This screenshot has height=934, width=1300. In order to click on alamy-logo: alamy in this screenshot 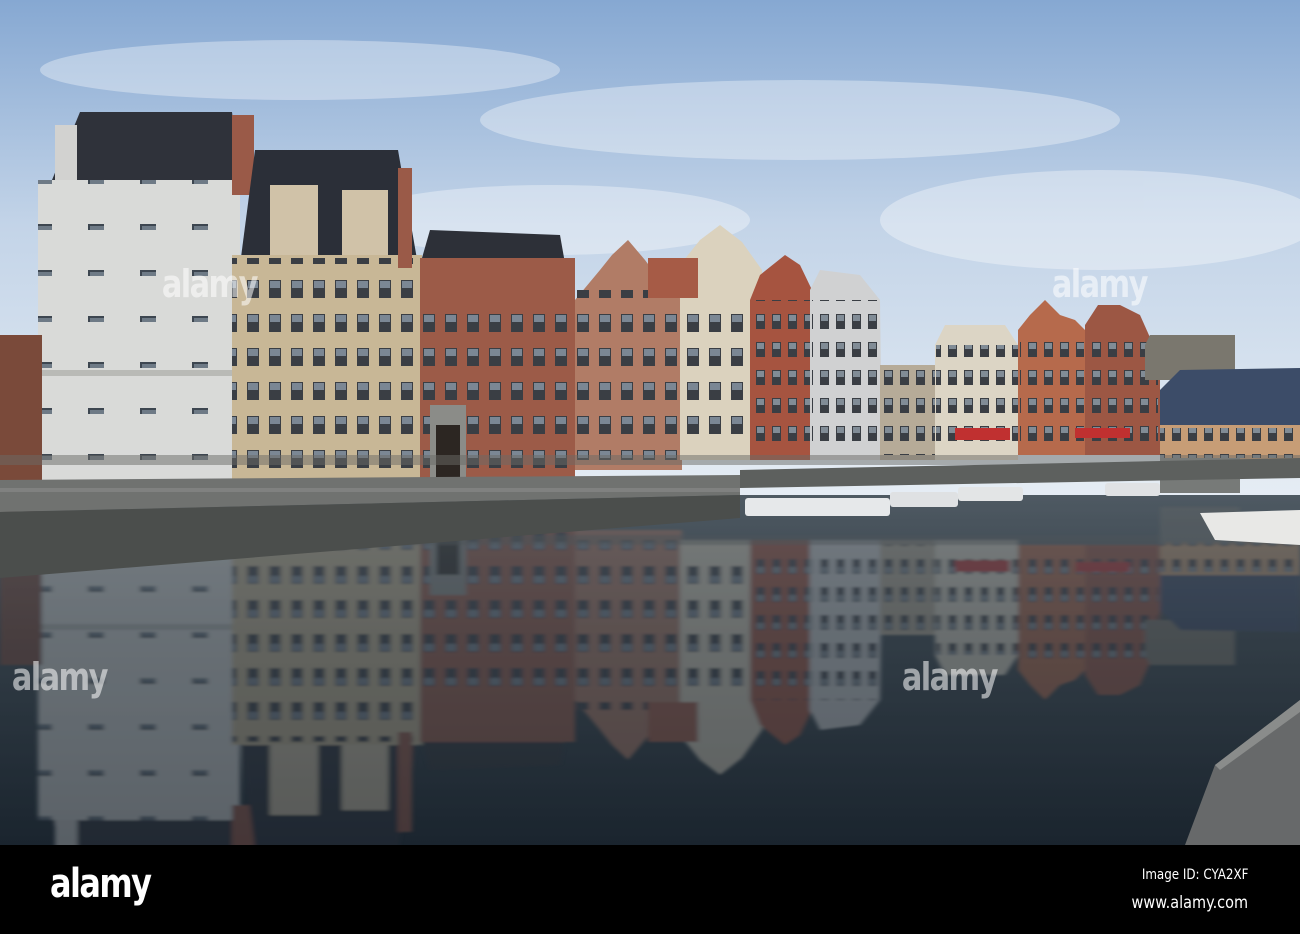, I will do `click(101, 884)`.